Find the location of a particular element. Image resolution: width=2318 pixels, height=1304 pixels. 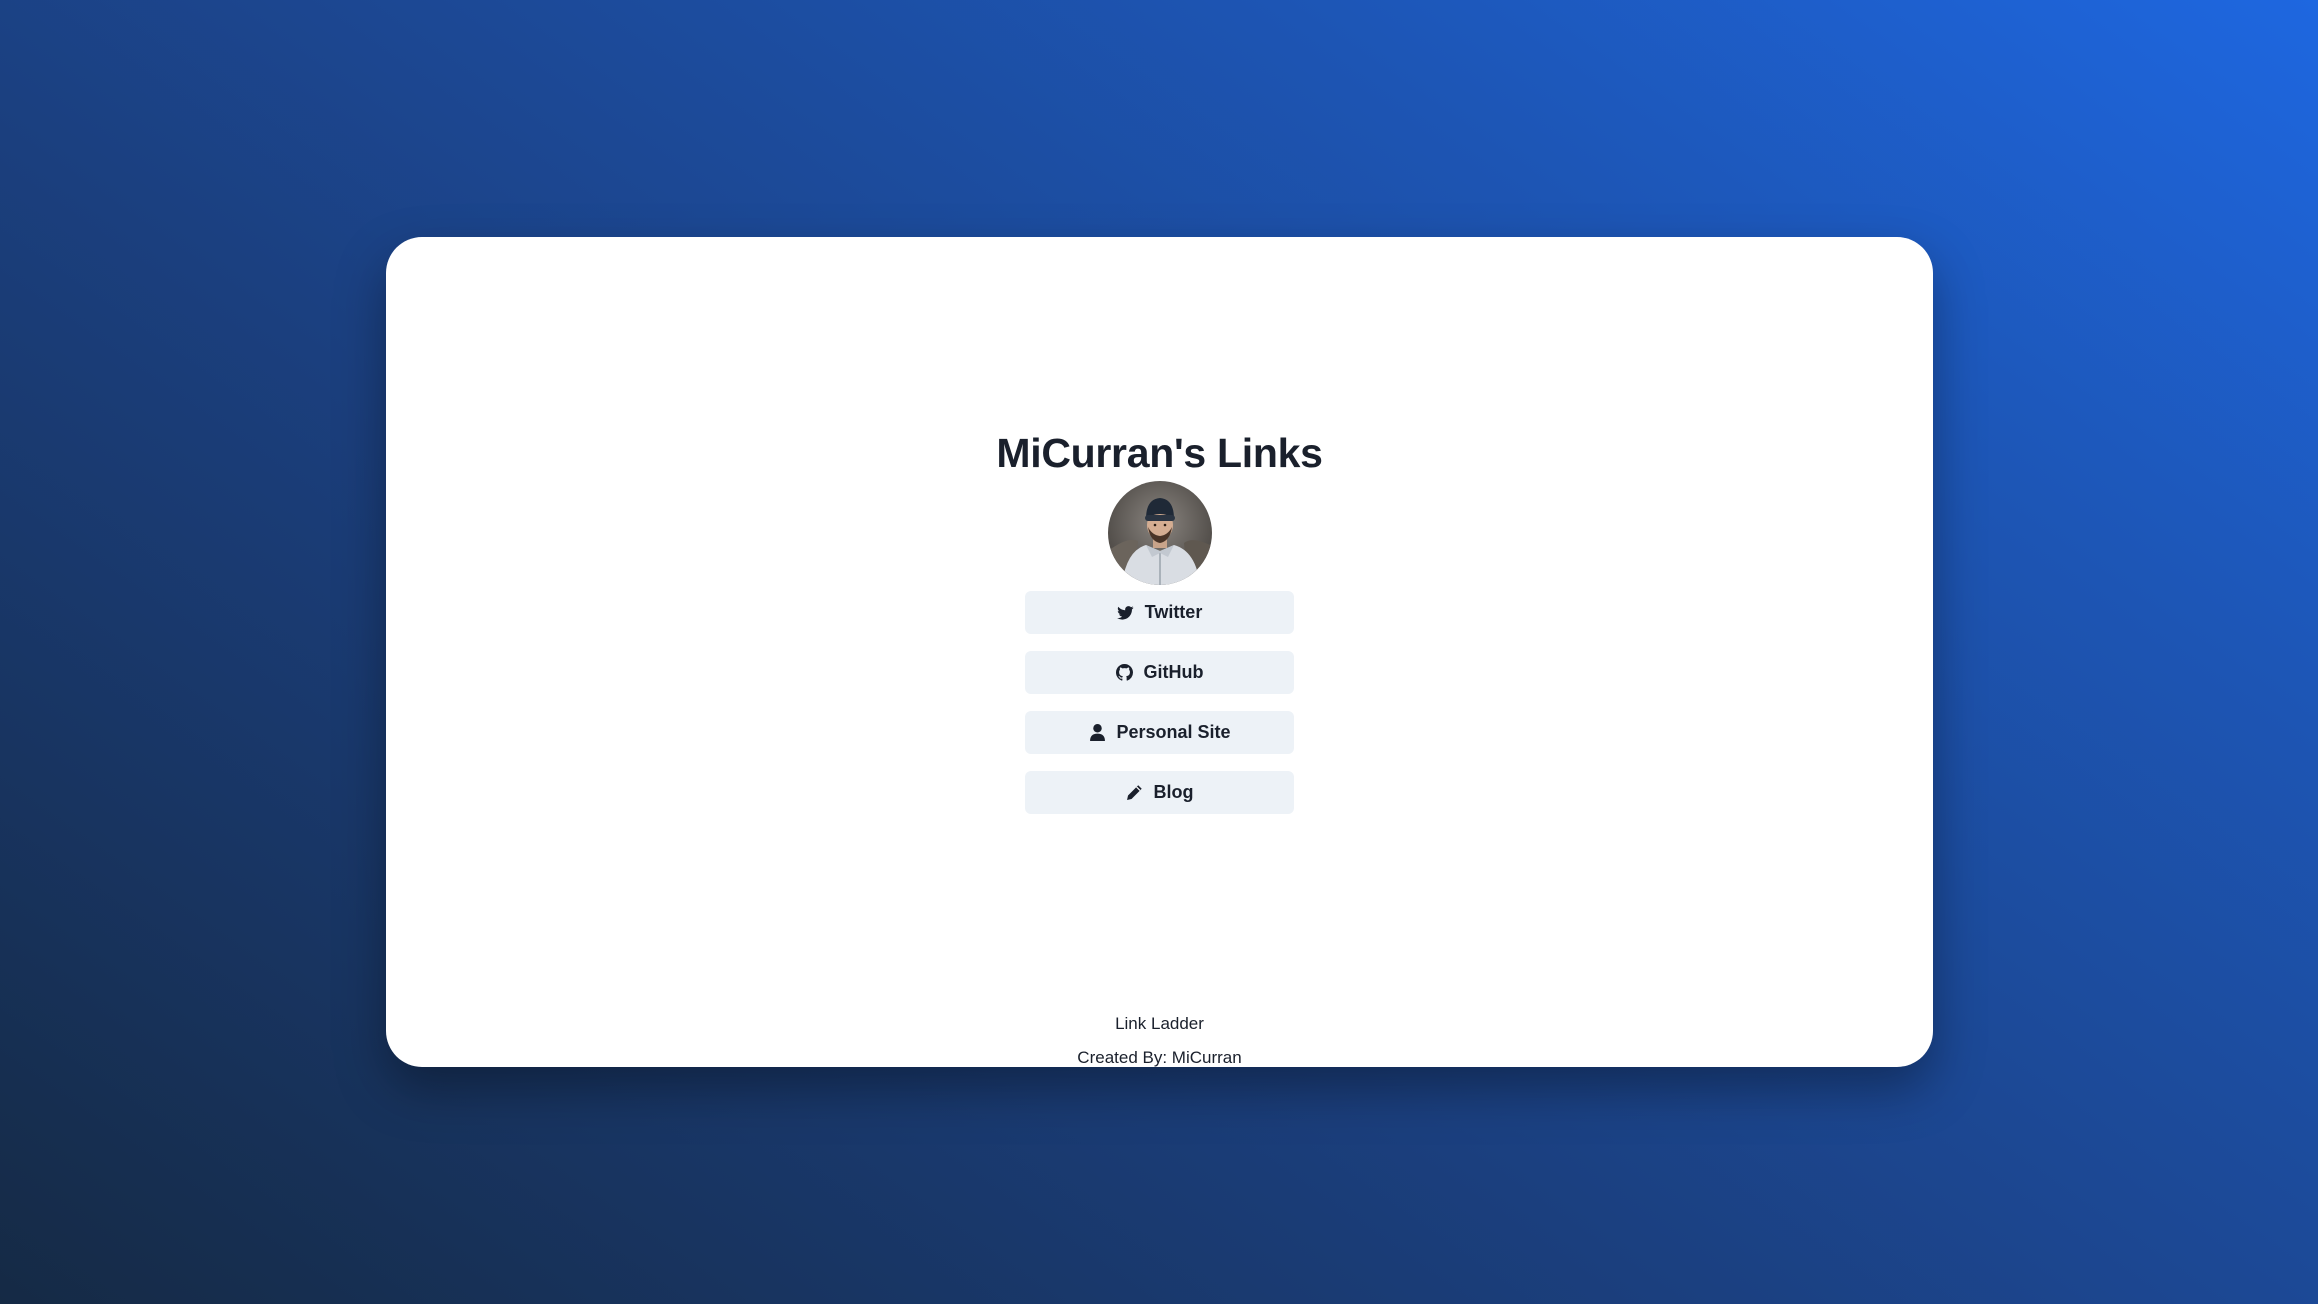

github-icon is located at coordinates (1125, 673).